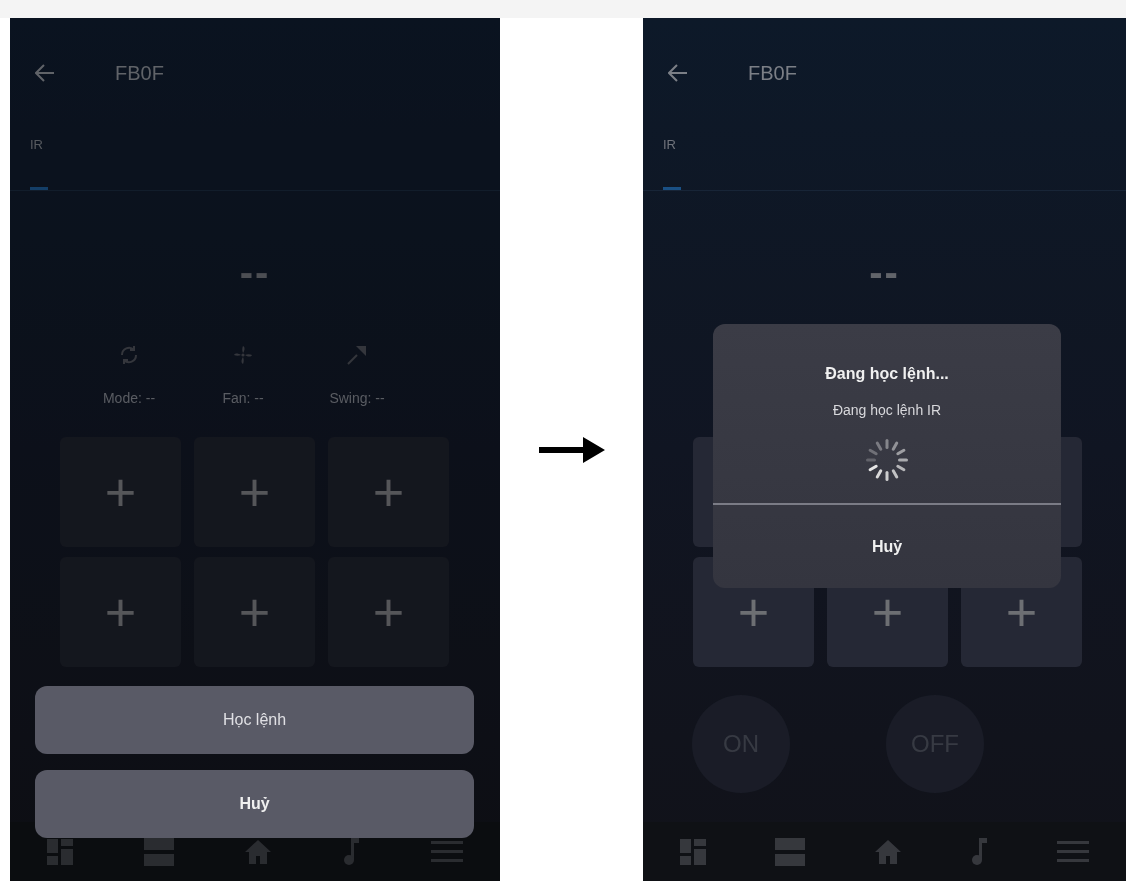  What do you see at coordinates (243, 355) in the screenshot?
I see `fan-icon` at bounding box center [243, 355].